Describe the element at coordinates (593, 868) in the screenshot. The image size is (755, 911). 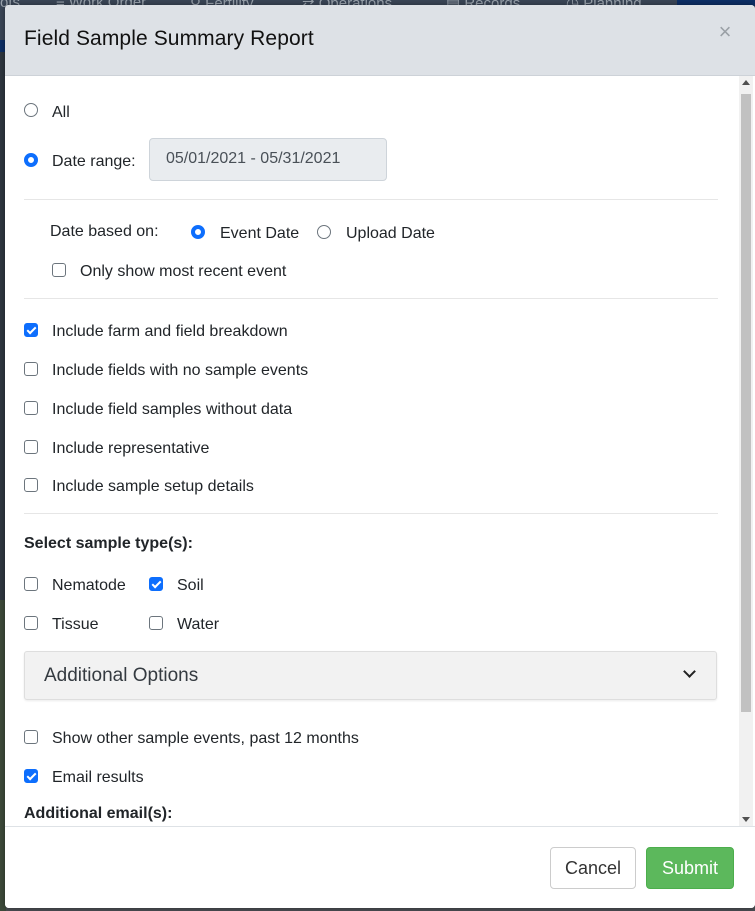
I see `cancel-button: Cancel` at that location.